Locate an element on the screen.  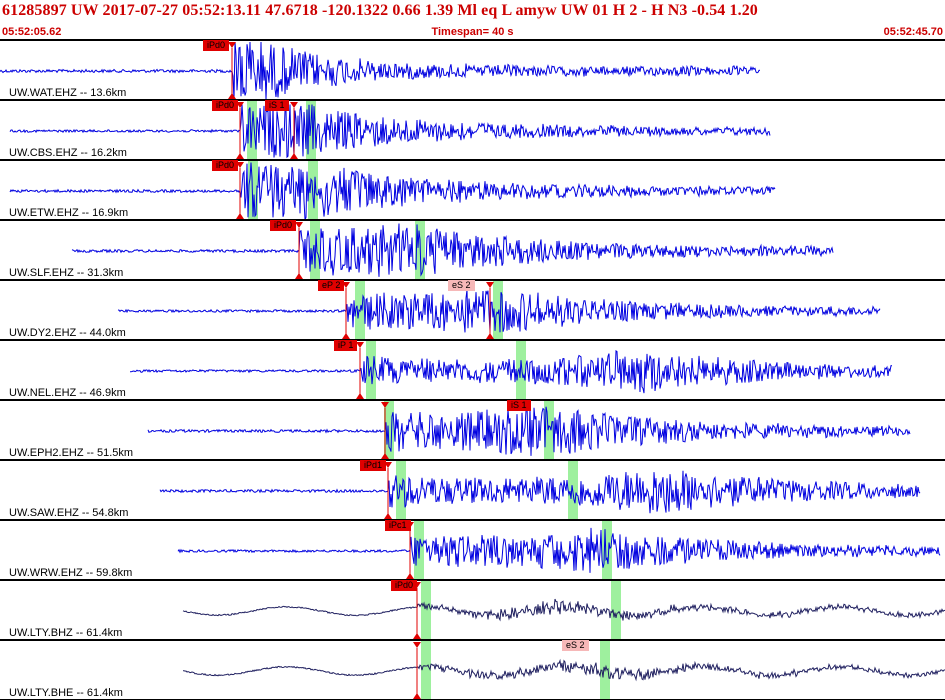
station-label: UW.LTY.BHE -- 61.4km is located at coordinates (66, 693).